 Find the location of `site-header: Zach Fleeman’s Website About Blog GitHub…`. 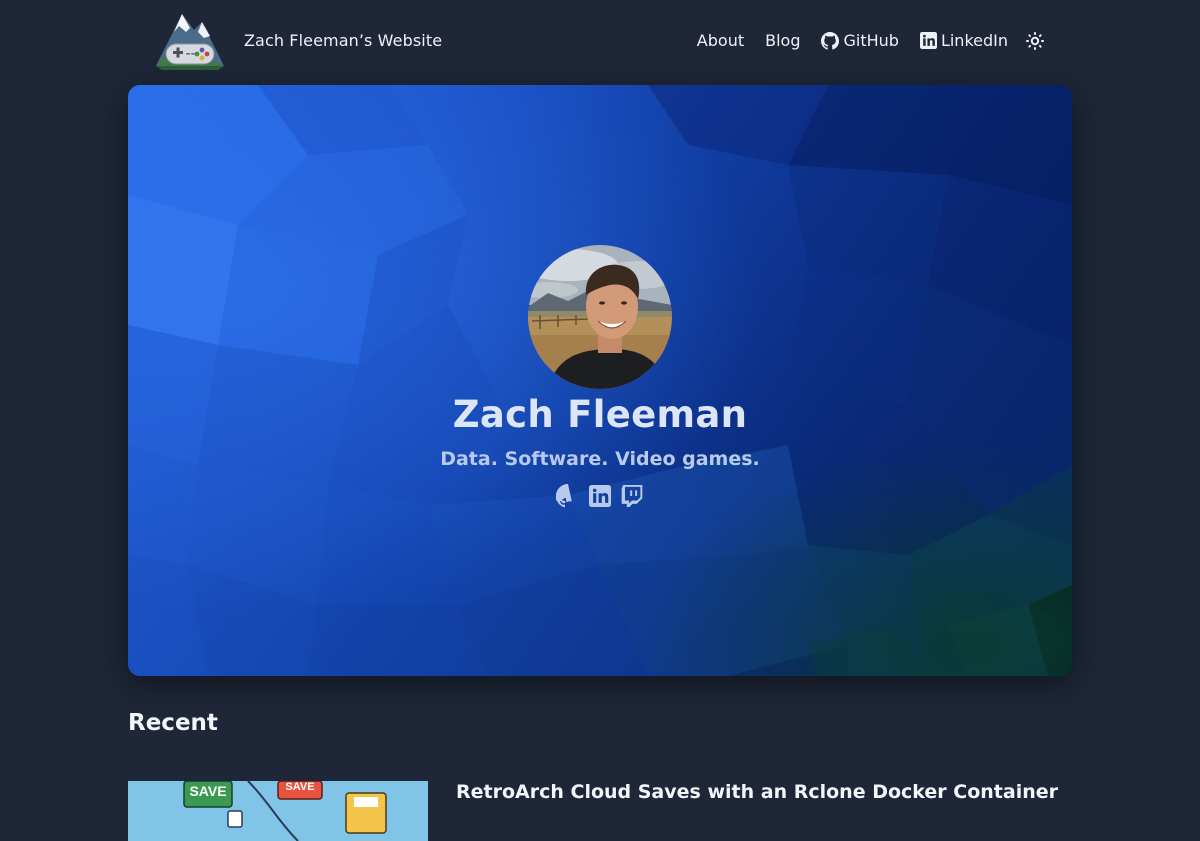

site-header: Zach Fleeman’s Website About Blog GitHub… is located at coordinates (600, 42).